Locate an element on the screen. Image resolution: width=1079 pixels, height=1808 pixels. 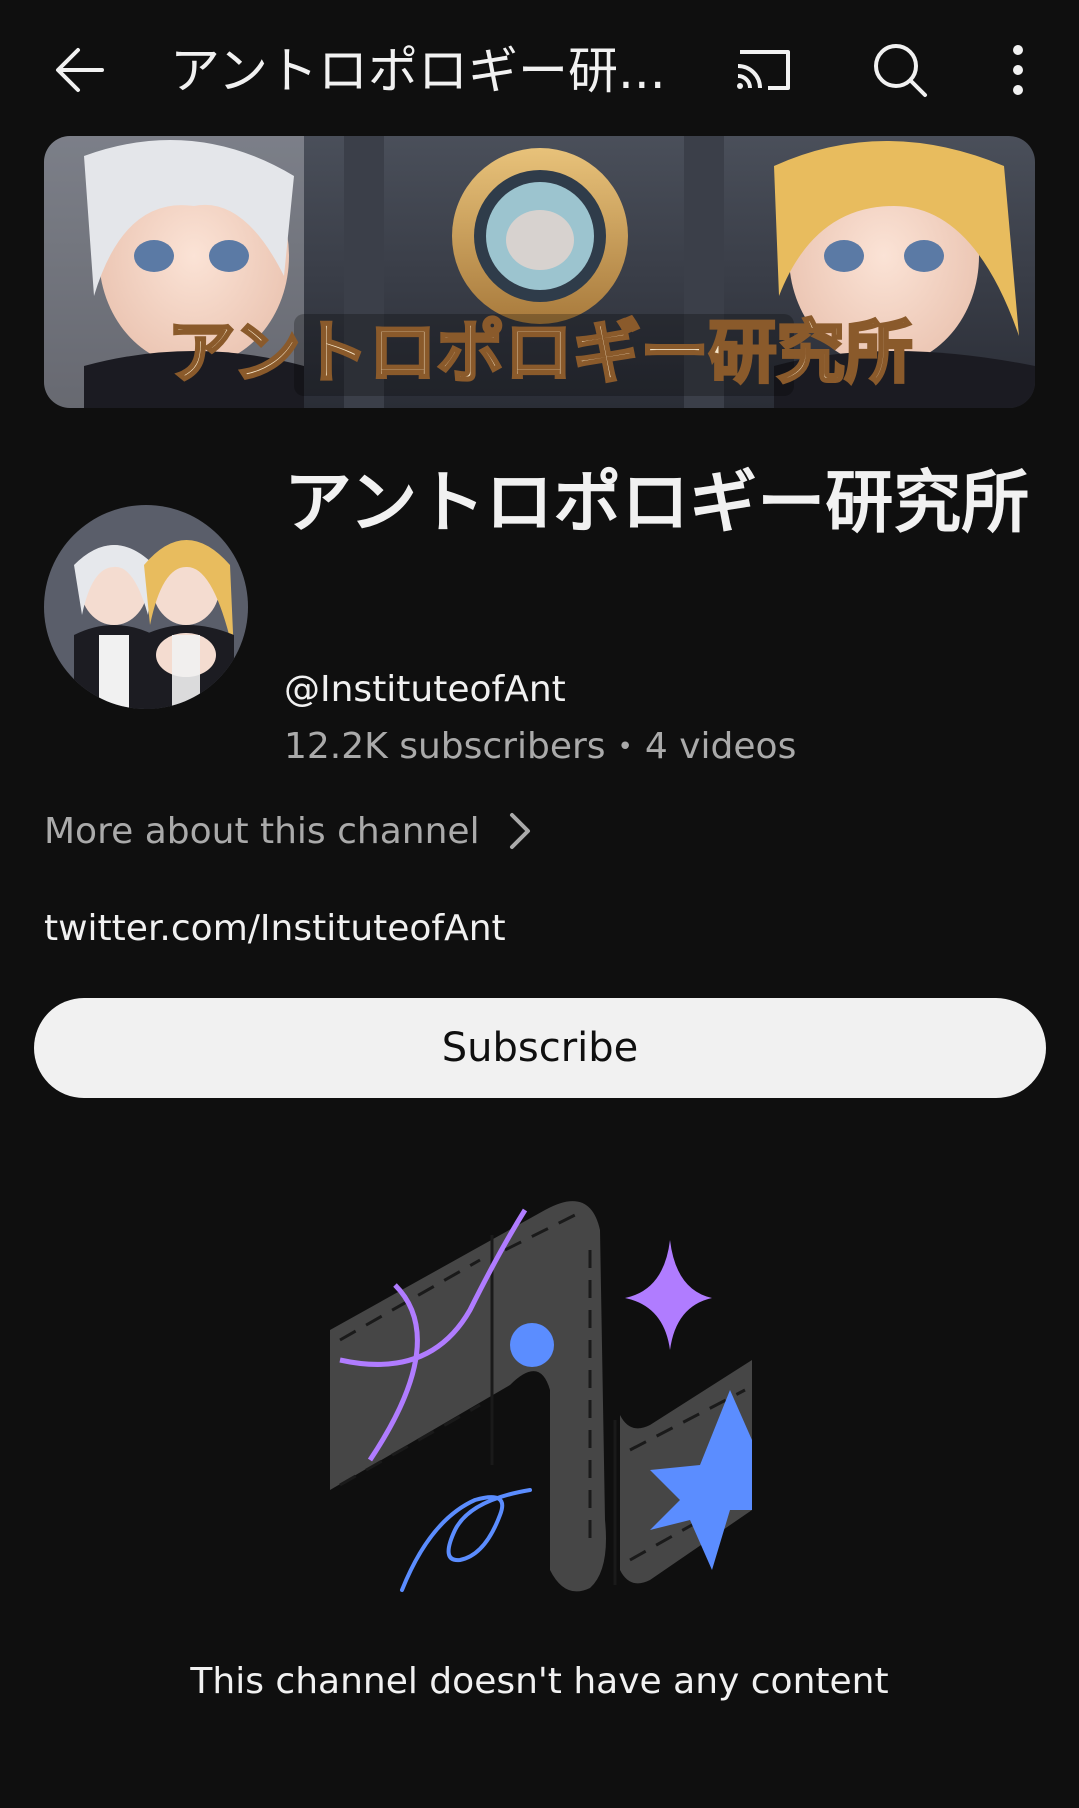
back-button is located at coordinates (80, 70).